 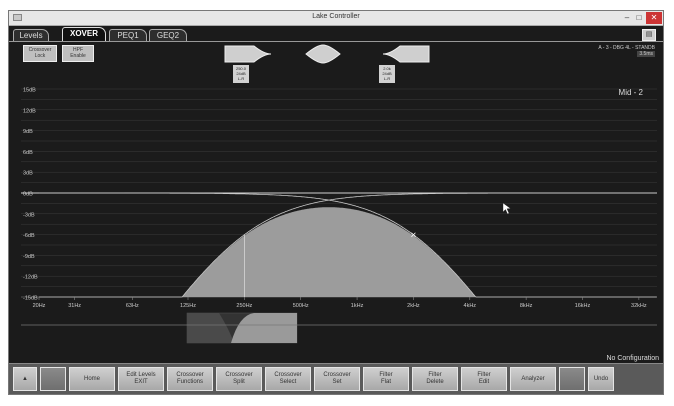 I want to click on home-button-label: Home, so click(x=92, y=379).